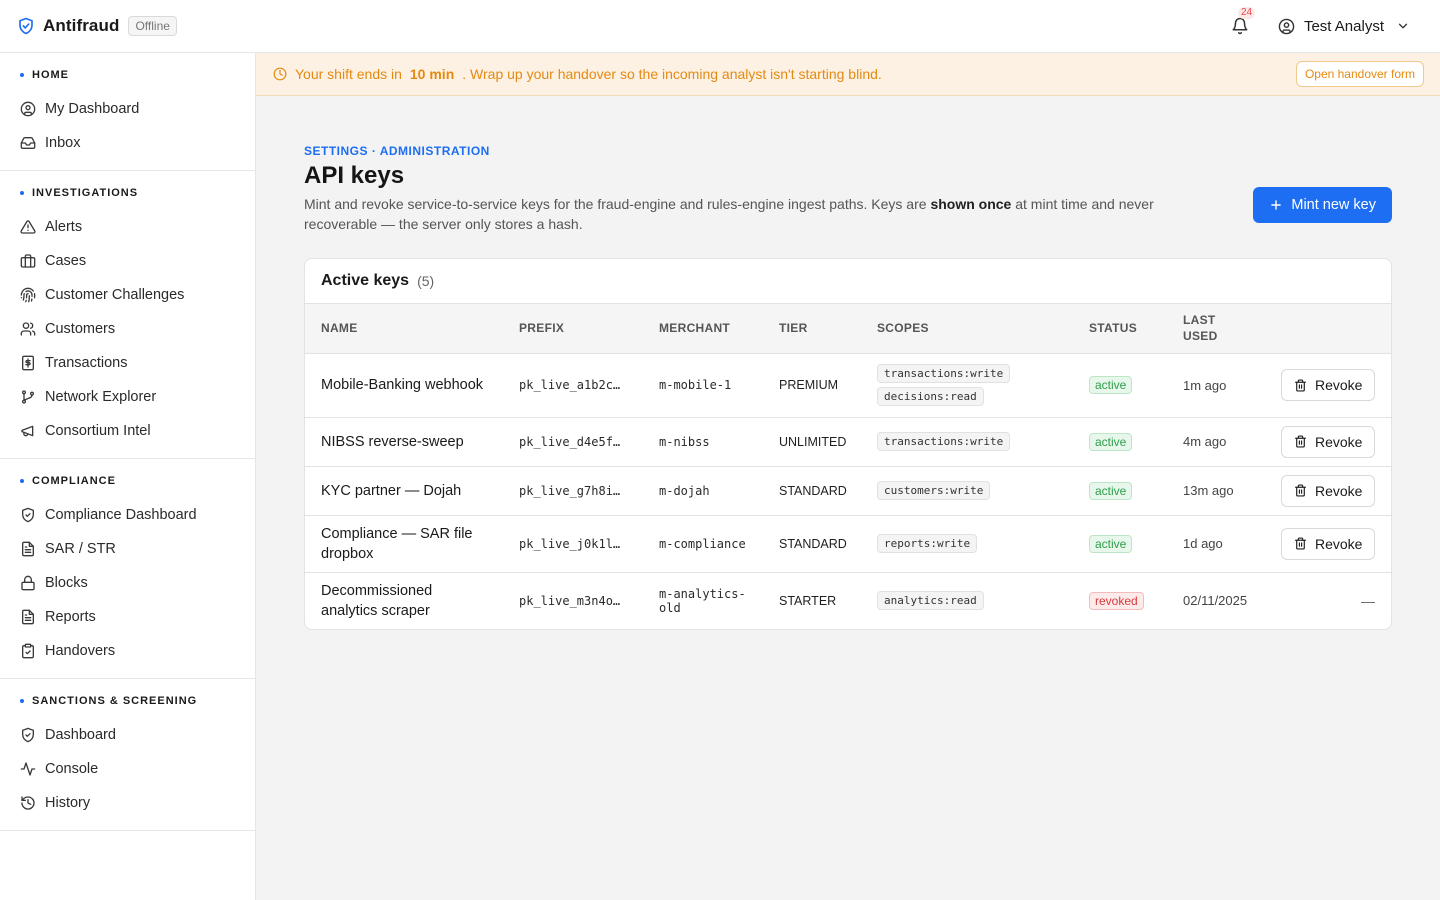 The image size is (1440, 900). What do you see at coordinates (695, 328) in the screenshot?
I see `column-header-merchant: MERCHANT` at bounding box center [695, 328].